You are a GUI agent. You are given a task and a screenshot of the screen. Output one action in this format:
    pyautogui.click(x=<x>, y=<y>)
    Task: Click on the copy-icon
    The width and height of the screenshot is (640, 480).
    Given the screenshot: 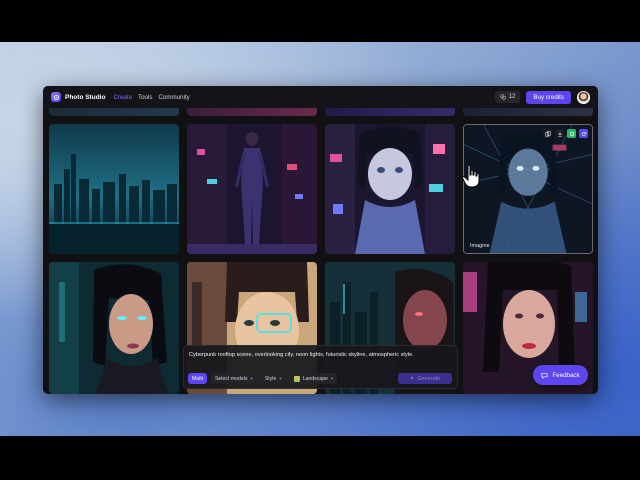 What is the action you would take?
    pyautogui.click(x=547, y=133)
    